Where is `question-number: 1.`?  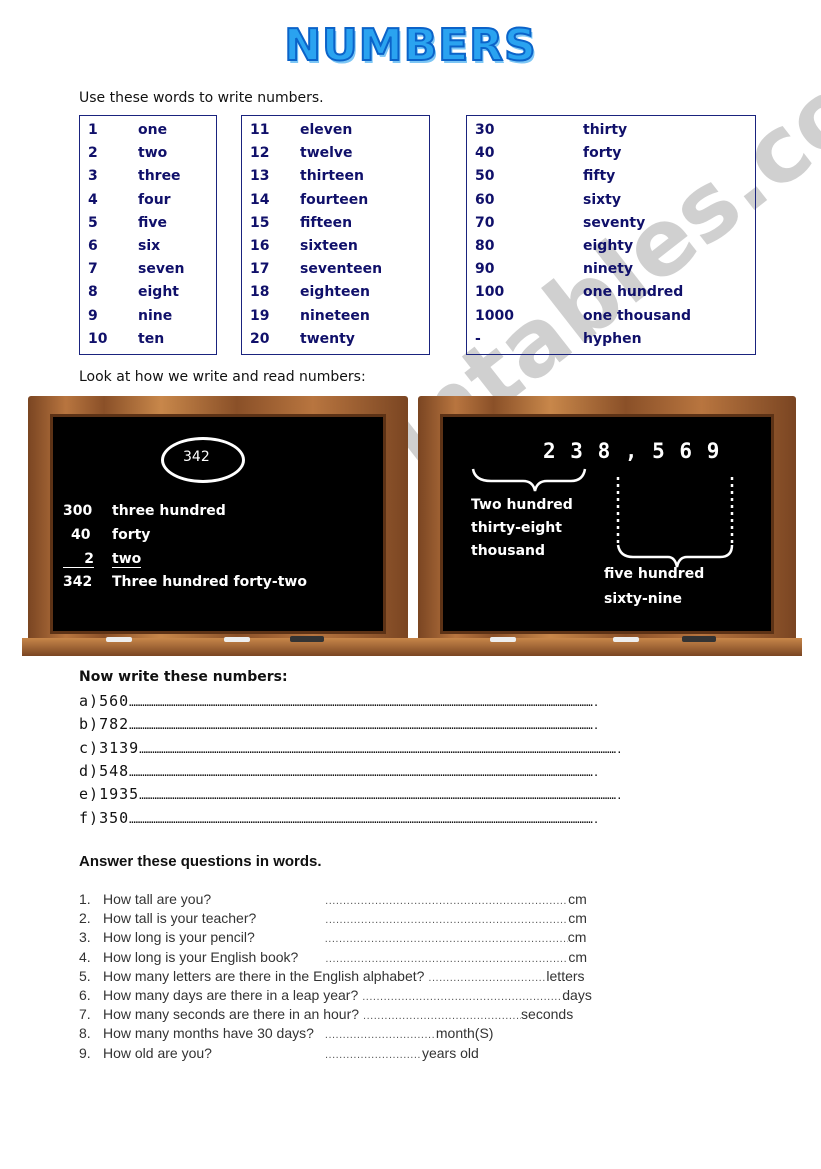
question-number: 1. is located at coordinates (85, 899).